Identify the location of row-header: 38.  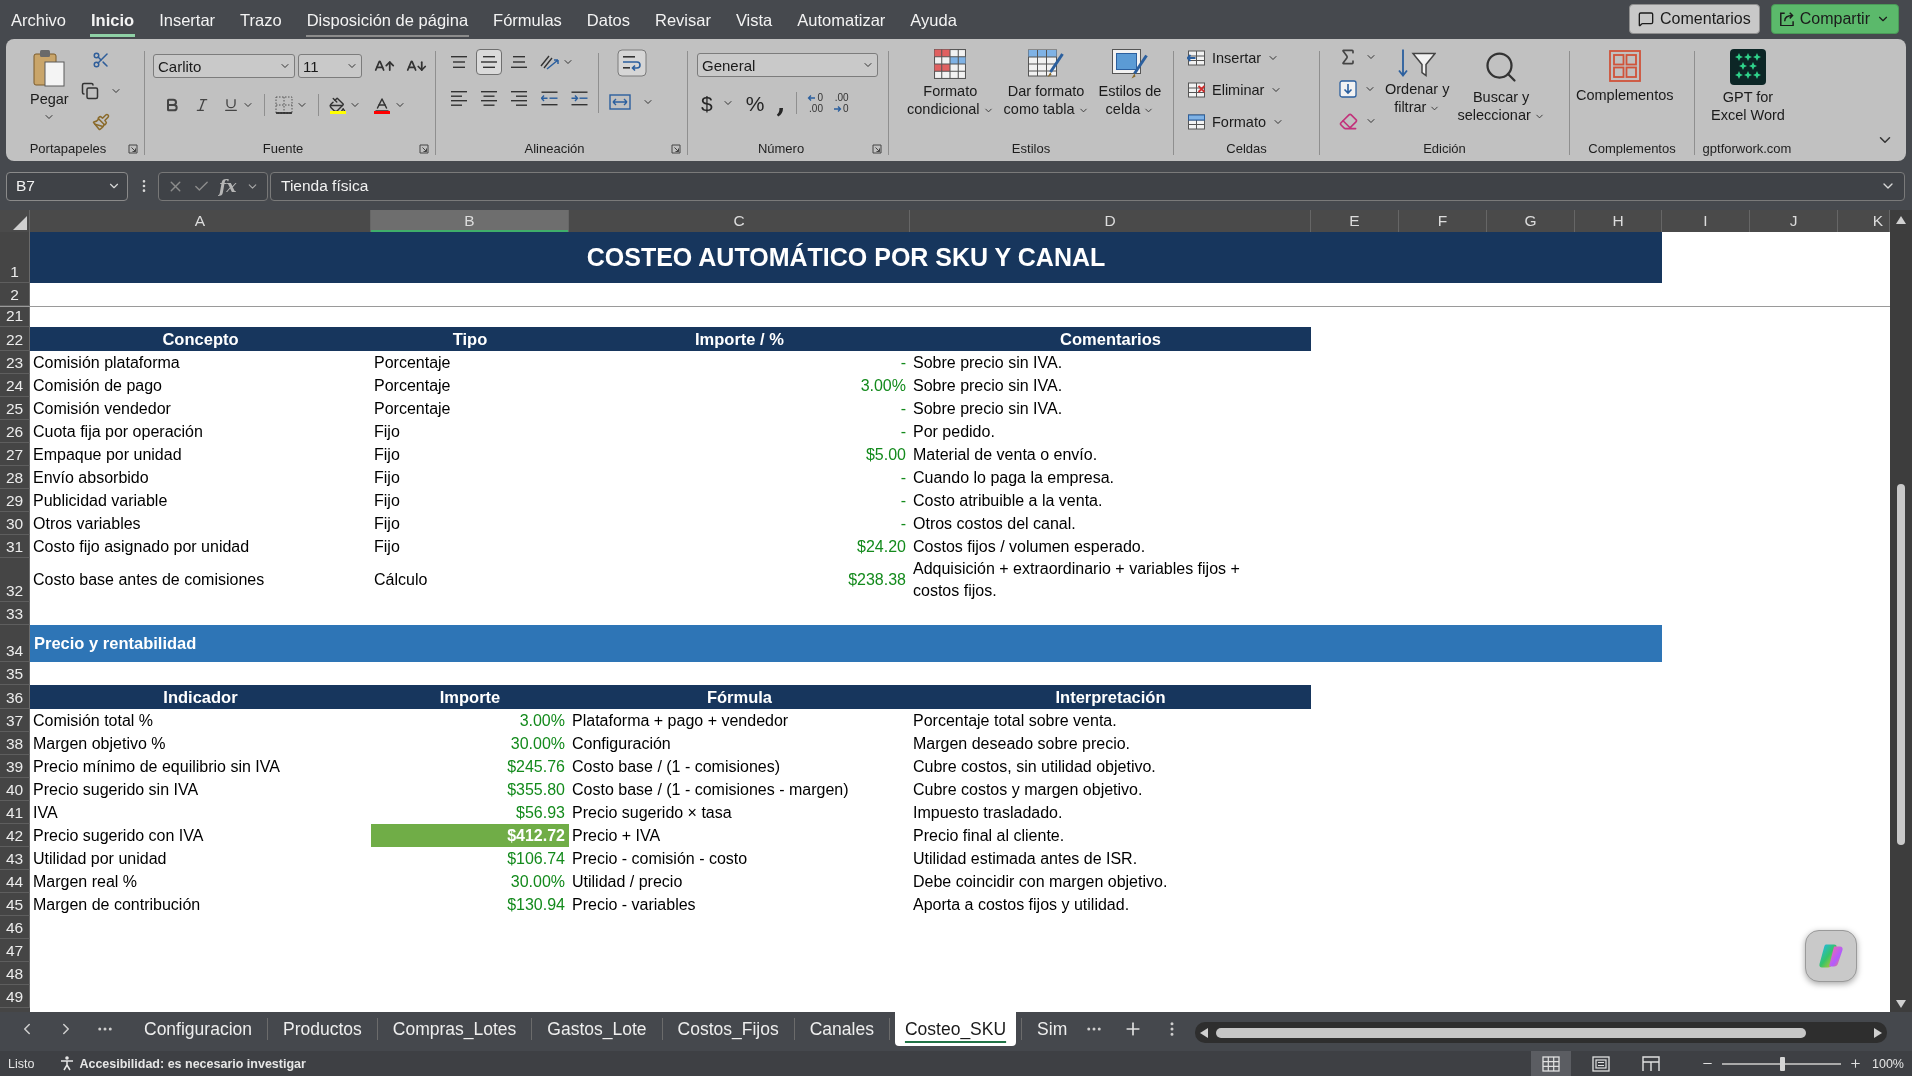
(15, 743).